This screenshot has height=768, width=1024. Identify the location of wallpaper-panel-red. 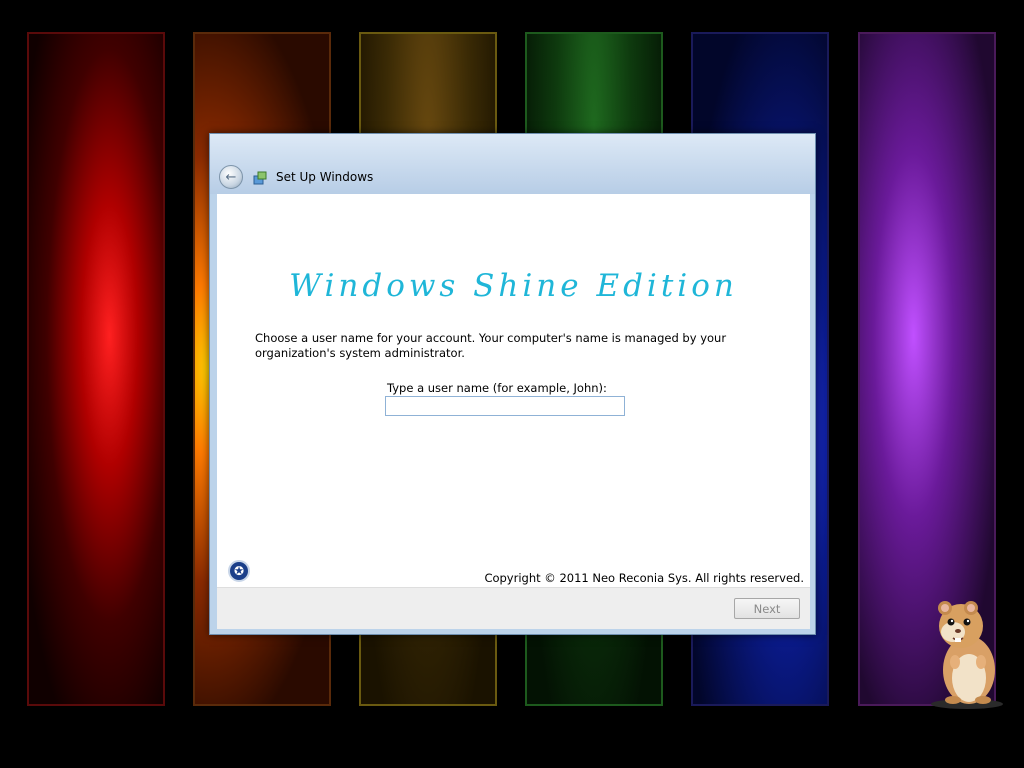
(96, 369).